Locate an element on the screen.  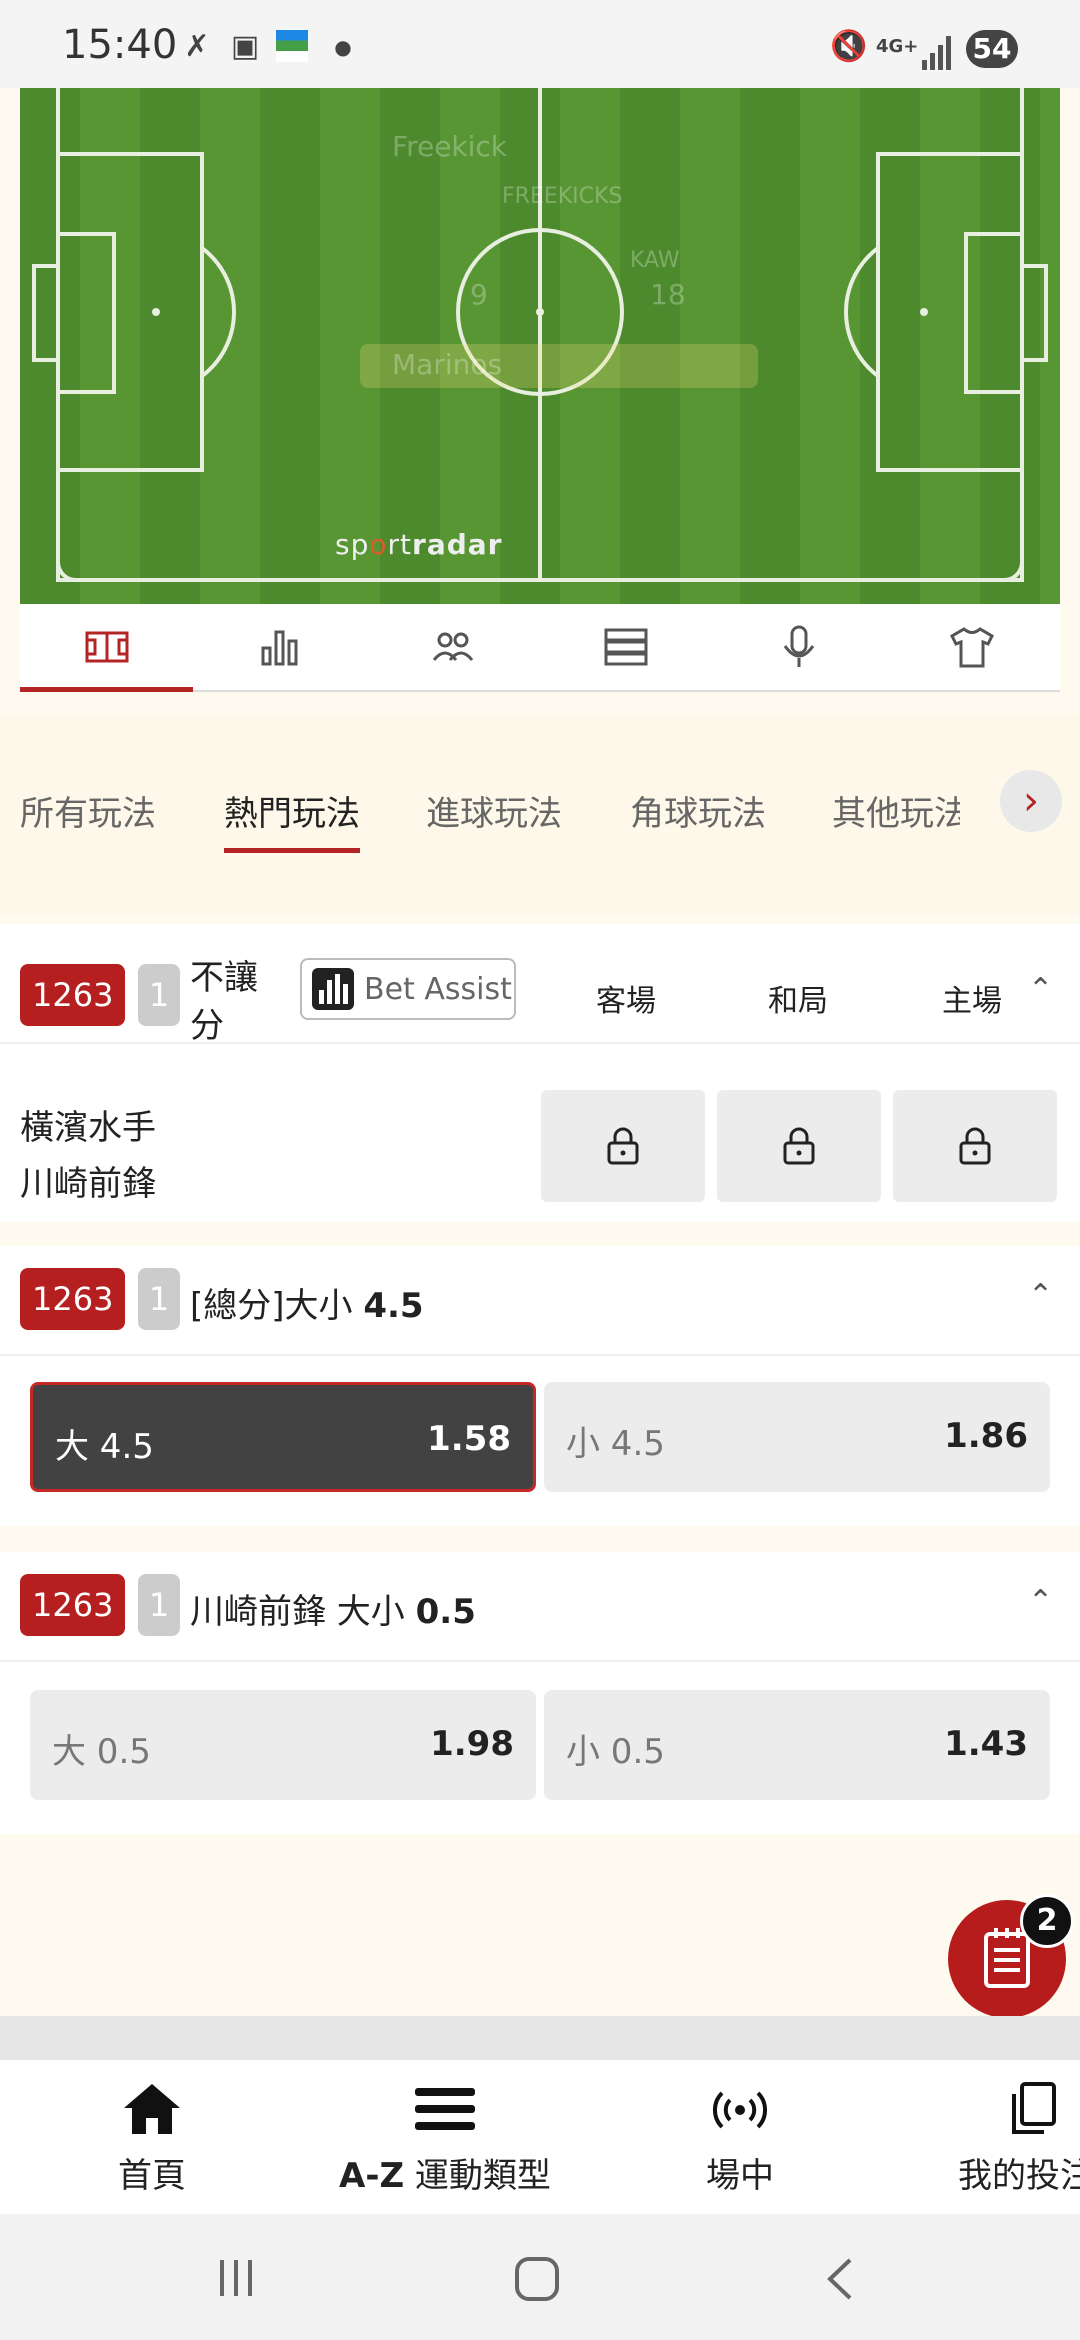
home-icon is located at coordinates (152, 2109).